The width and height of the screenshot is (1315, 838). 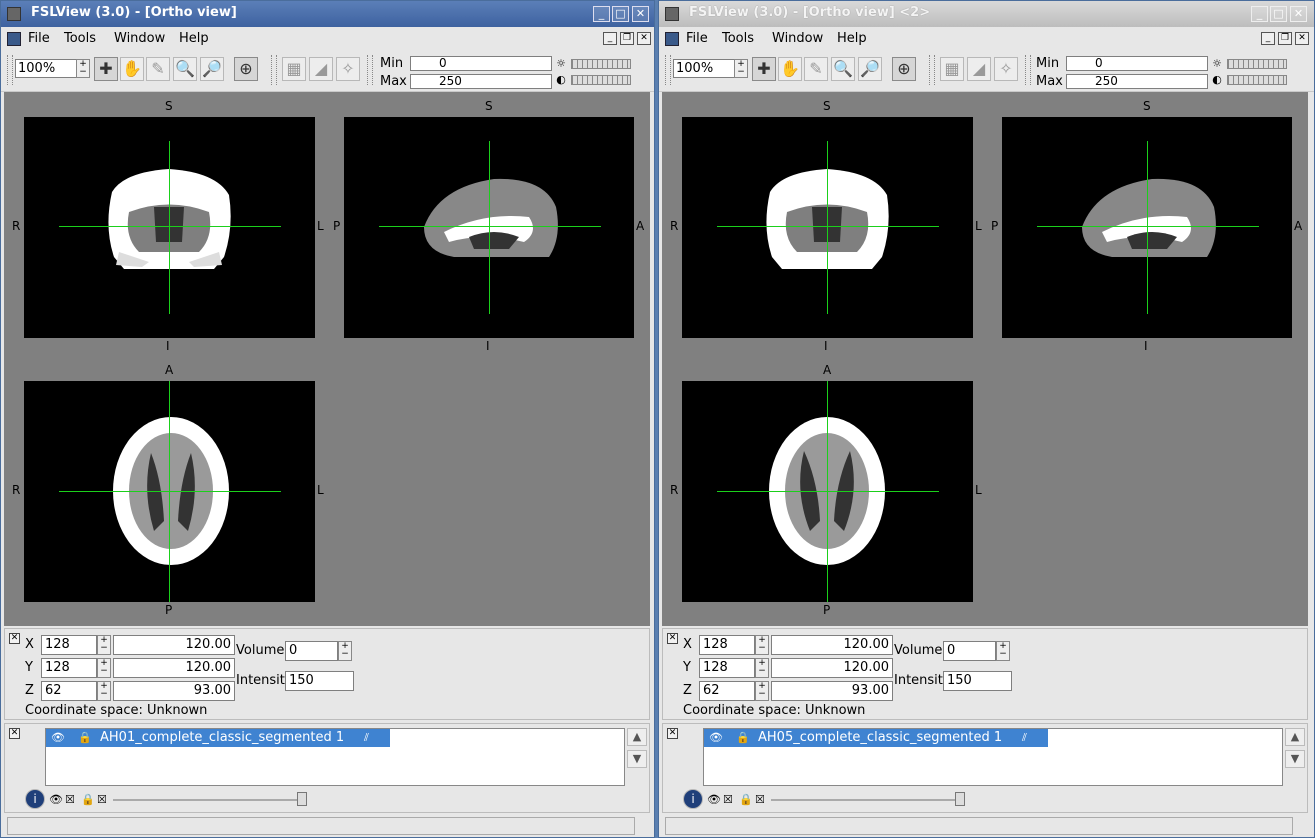 What do you see at coordinates (69, 691) in the screenshot?
I see `z-voxel-field: 62` at bounding box center [69, 691].